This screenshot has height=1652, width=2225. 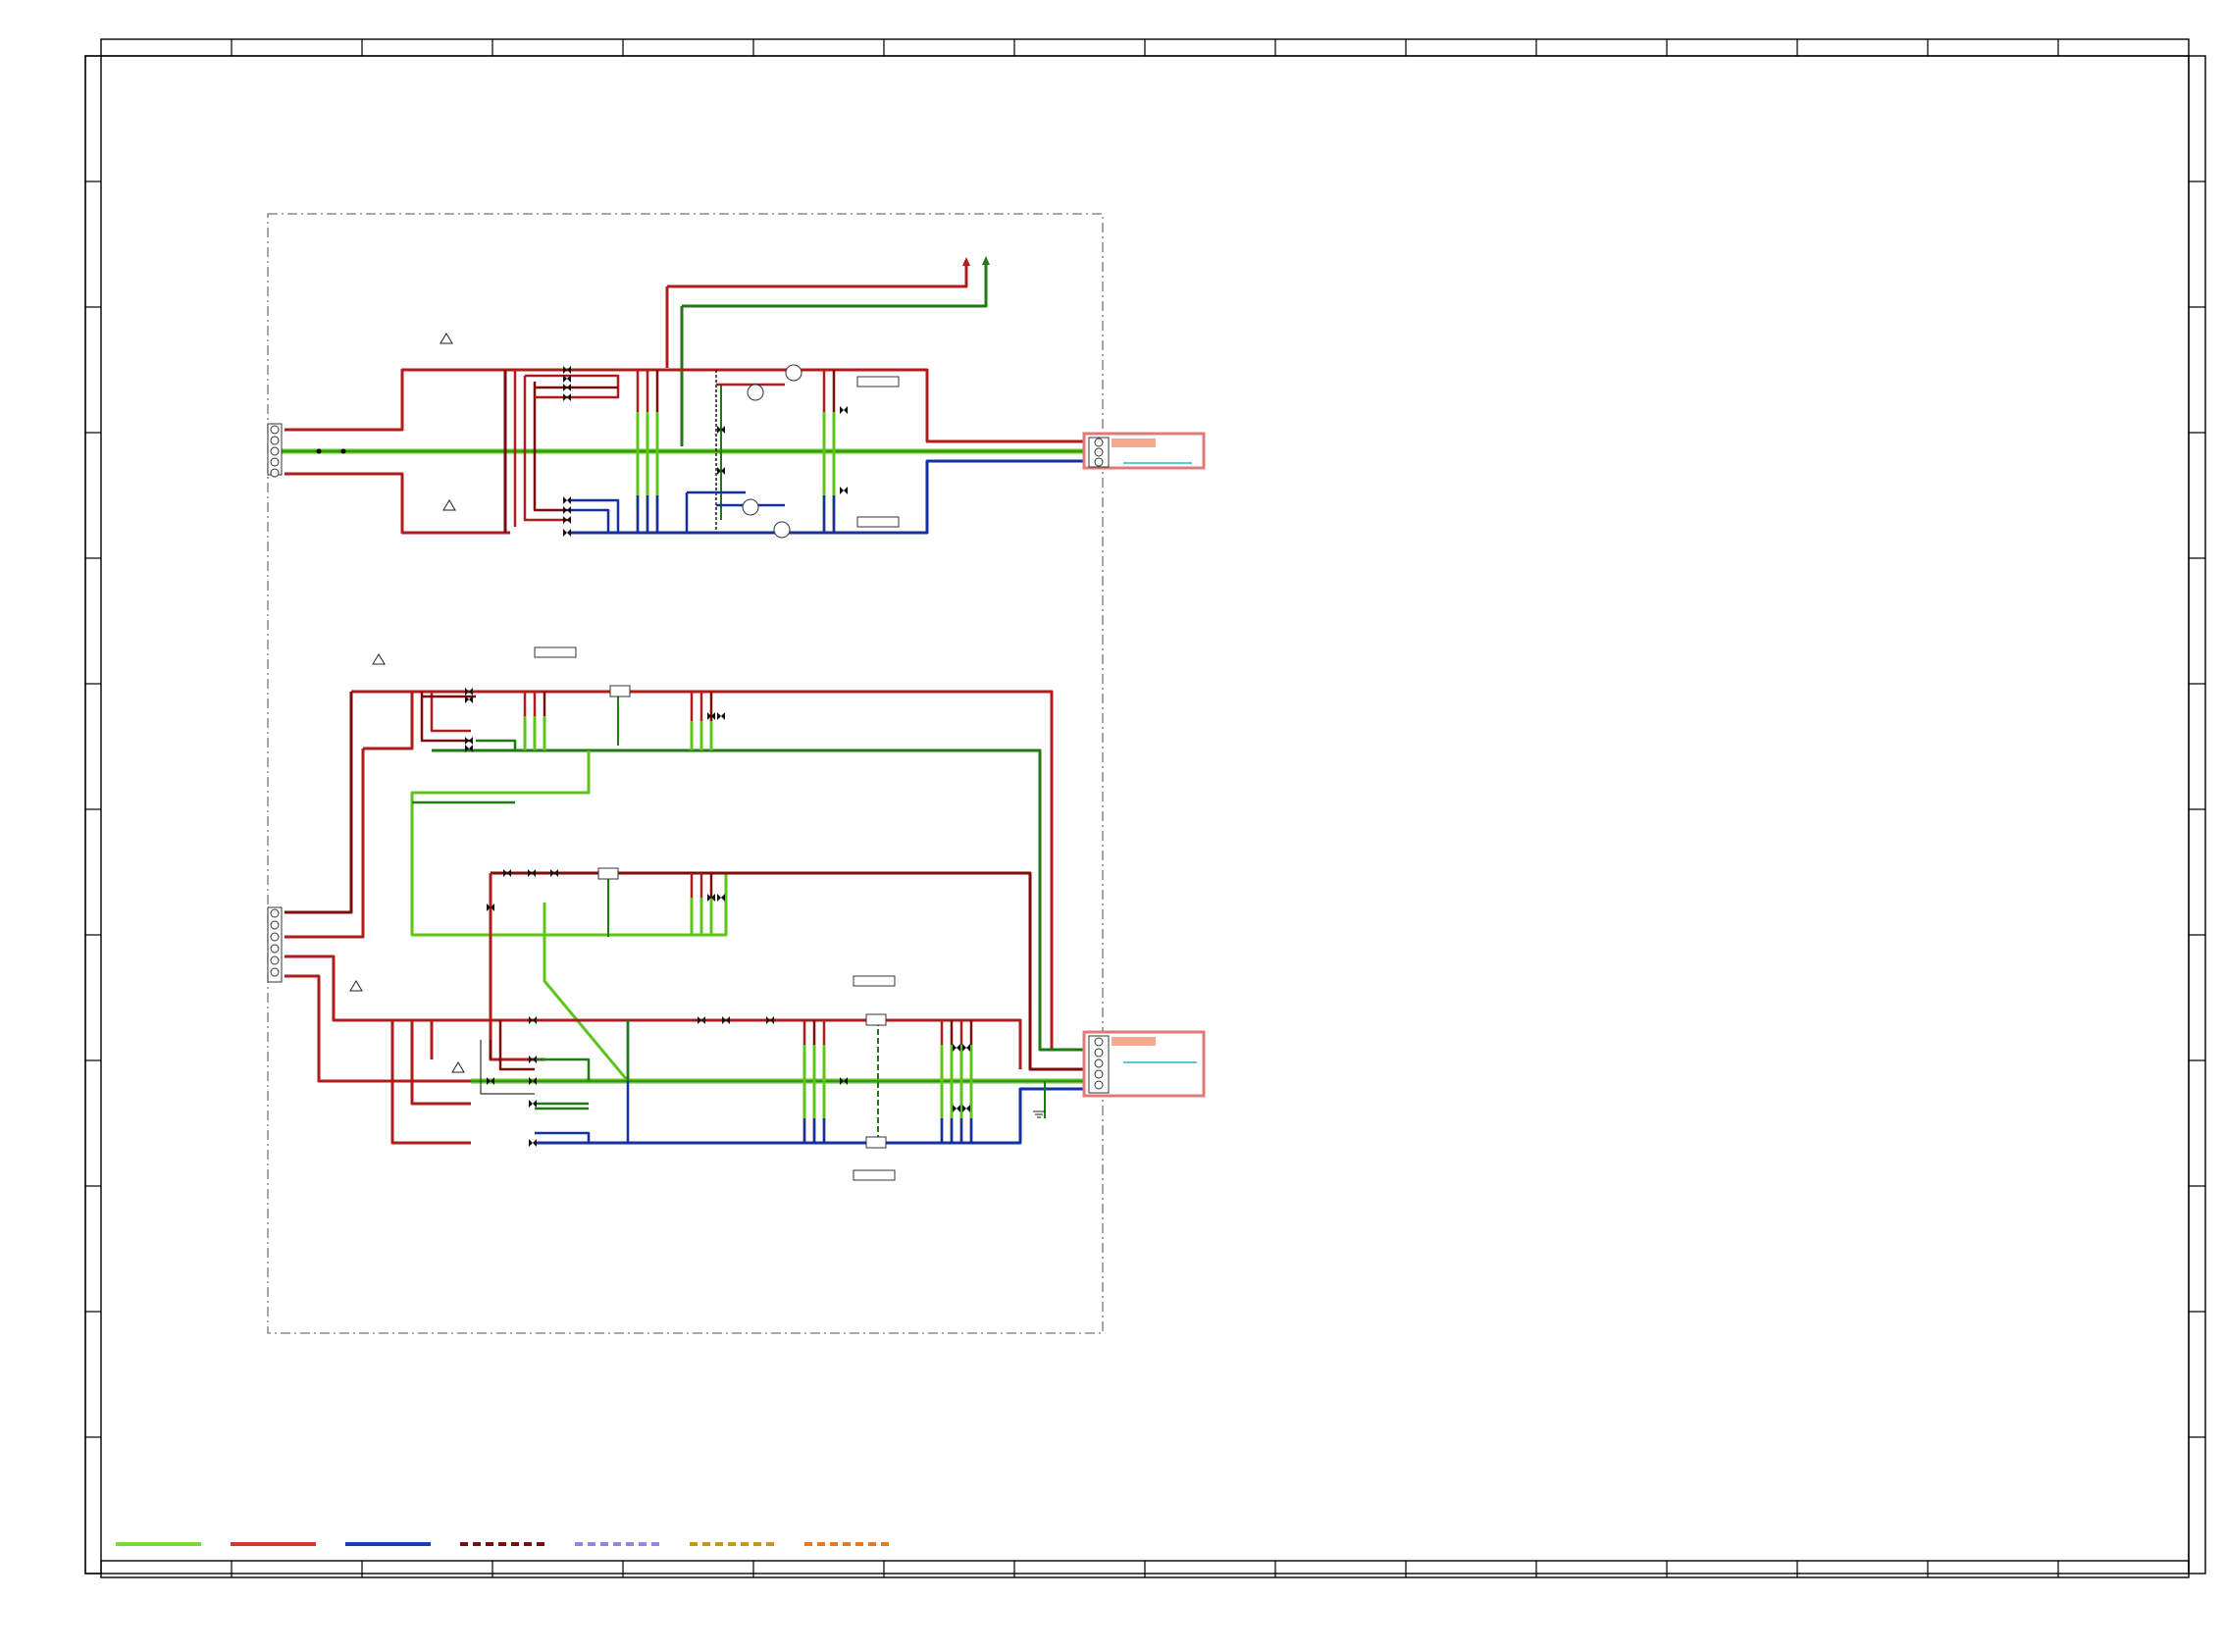 I want to click on top-circuit-components, so click(x=583, y=436).